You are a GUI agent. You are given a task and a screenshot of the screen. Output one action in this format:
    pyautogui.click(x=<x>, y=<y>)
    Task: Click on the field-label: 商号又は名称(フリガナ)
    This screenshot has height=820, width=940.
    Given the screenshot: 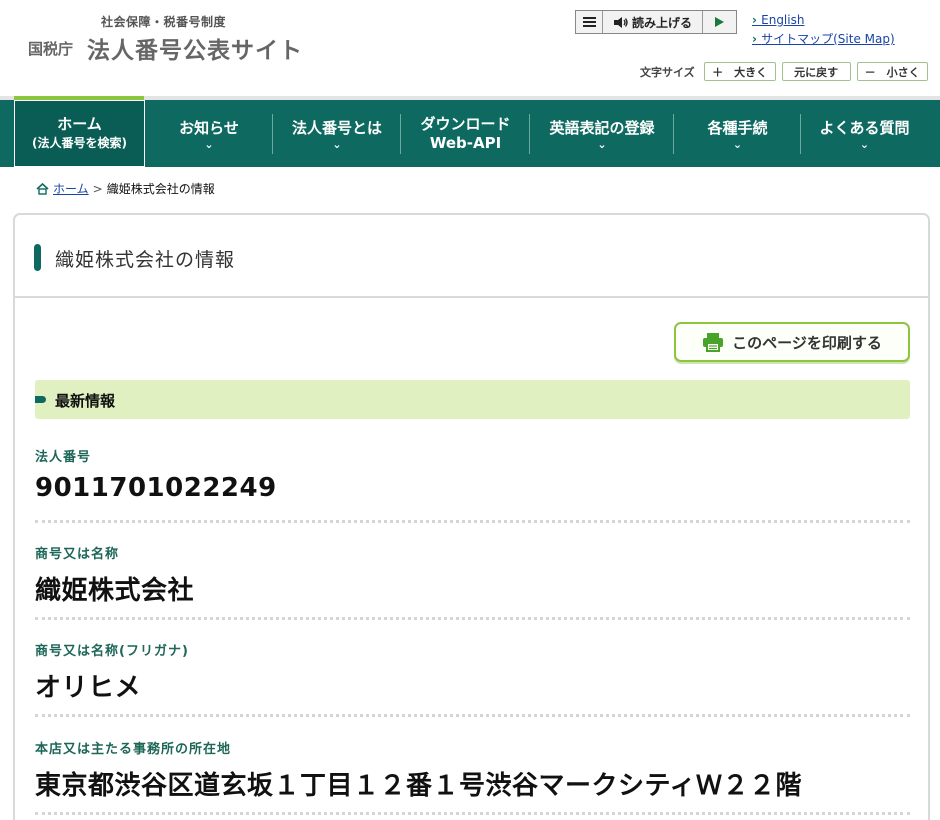 What is the action you would take?
    pyautogui.click(x=112, y=651)
    